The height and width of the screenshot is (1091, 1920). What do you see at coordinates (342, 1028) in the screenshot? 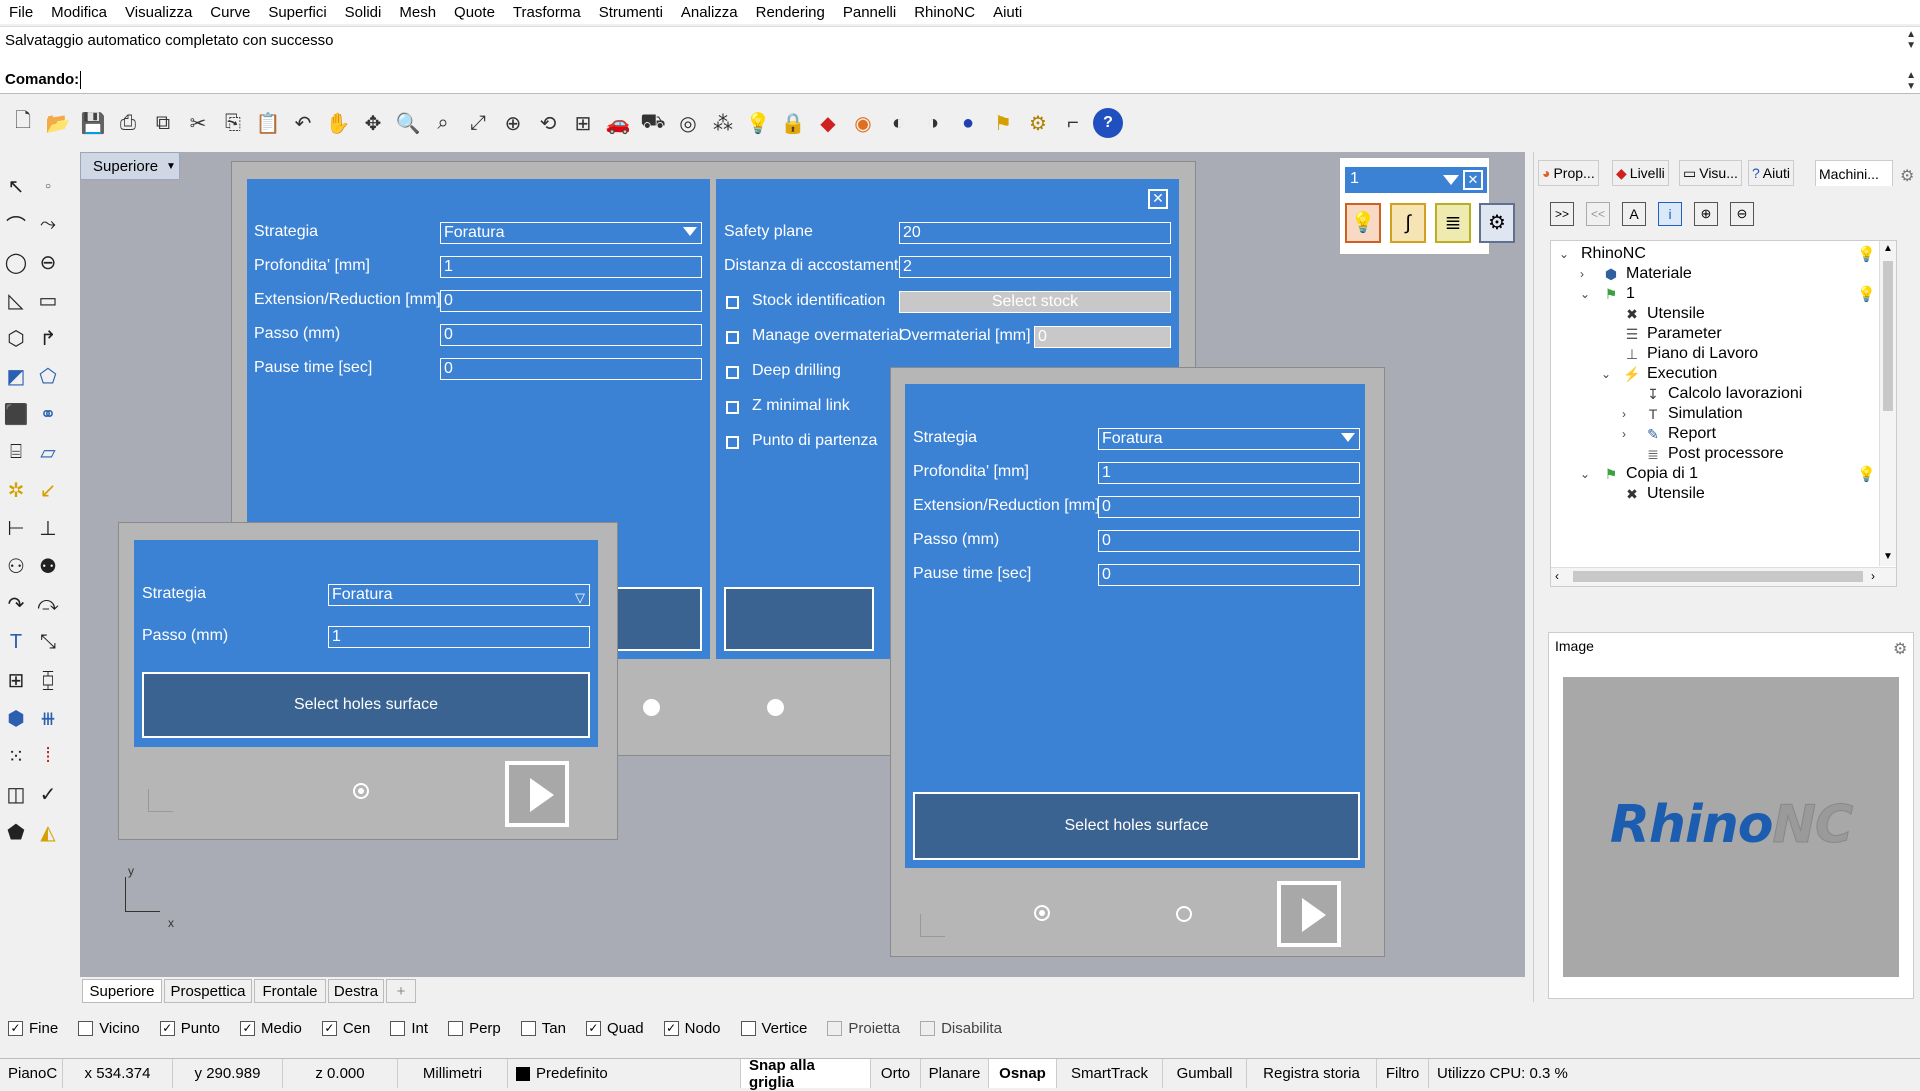
I see `osnap-cen: ✓ Cen` at bounding box center [342, 1028].